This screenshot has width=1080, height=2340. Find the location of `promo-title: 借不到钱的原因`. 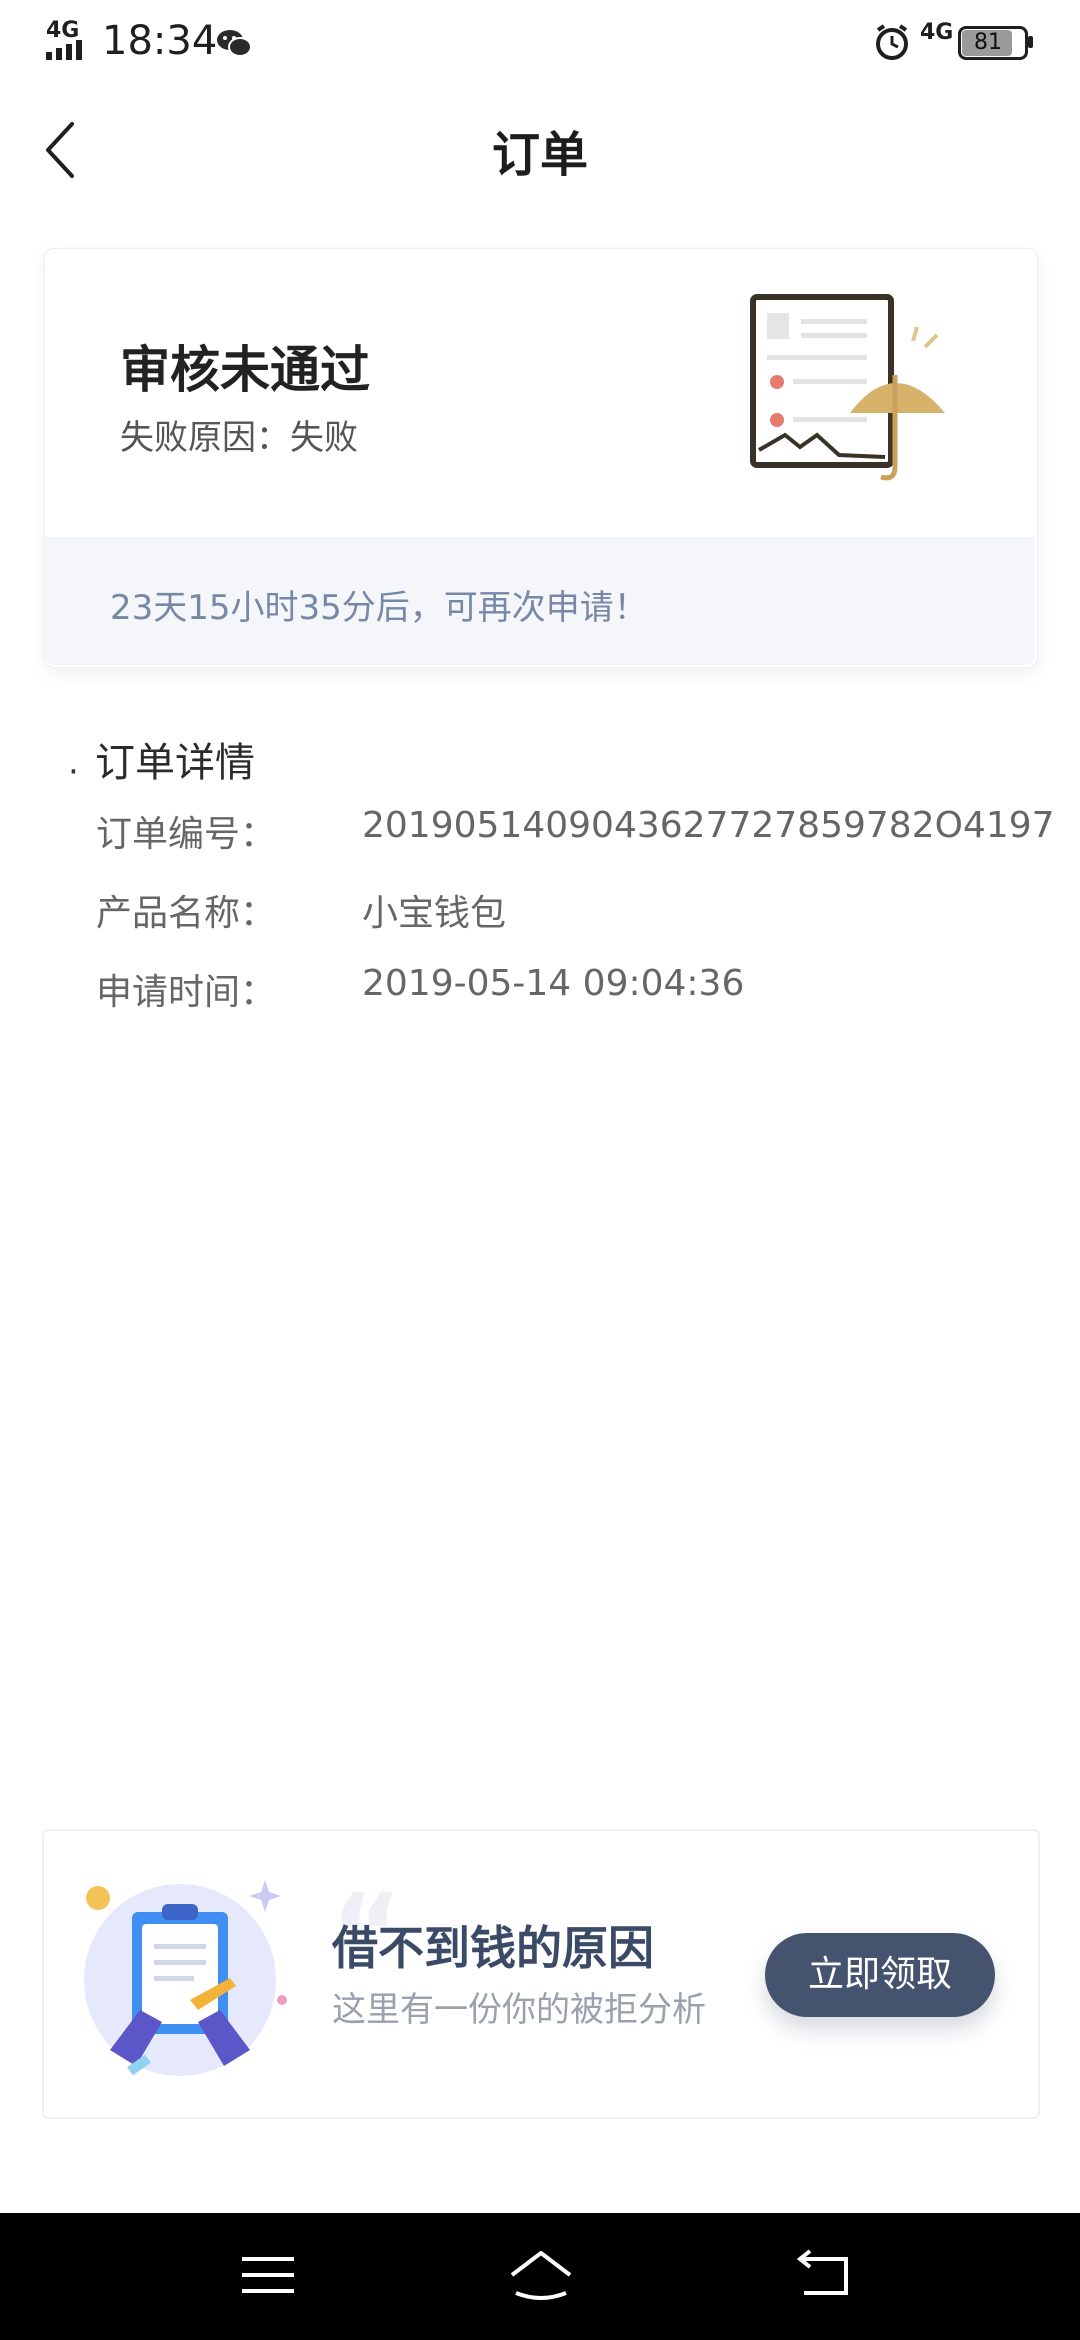

promo-title: 借不到钱的原因 is located at coordinates (493, 1948).